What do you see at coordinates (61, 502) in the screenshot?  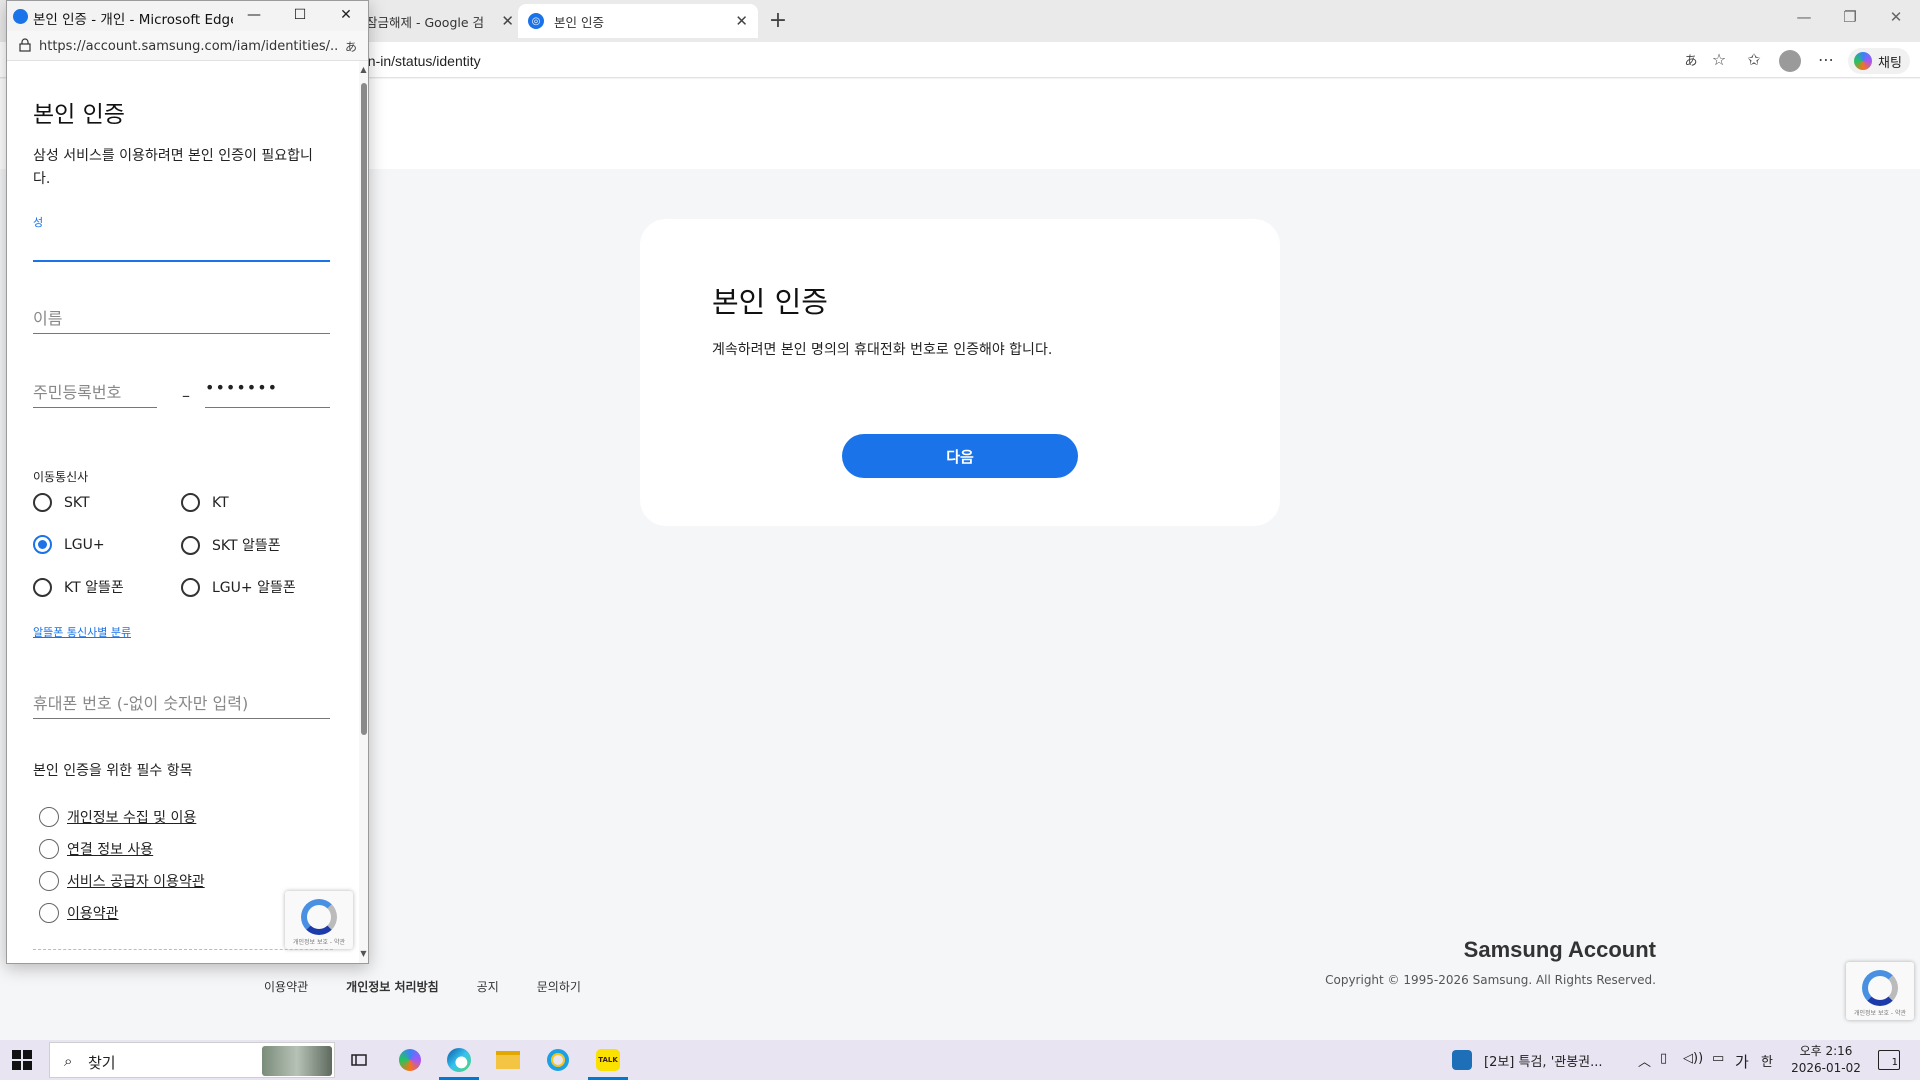 I see `carrier-radio-skt: SKT` at bounding box center [61, 502].